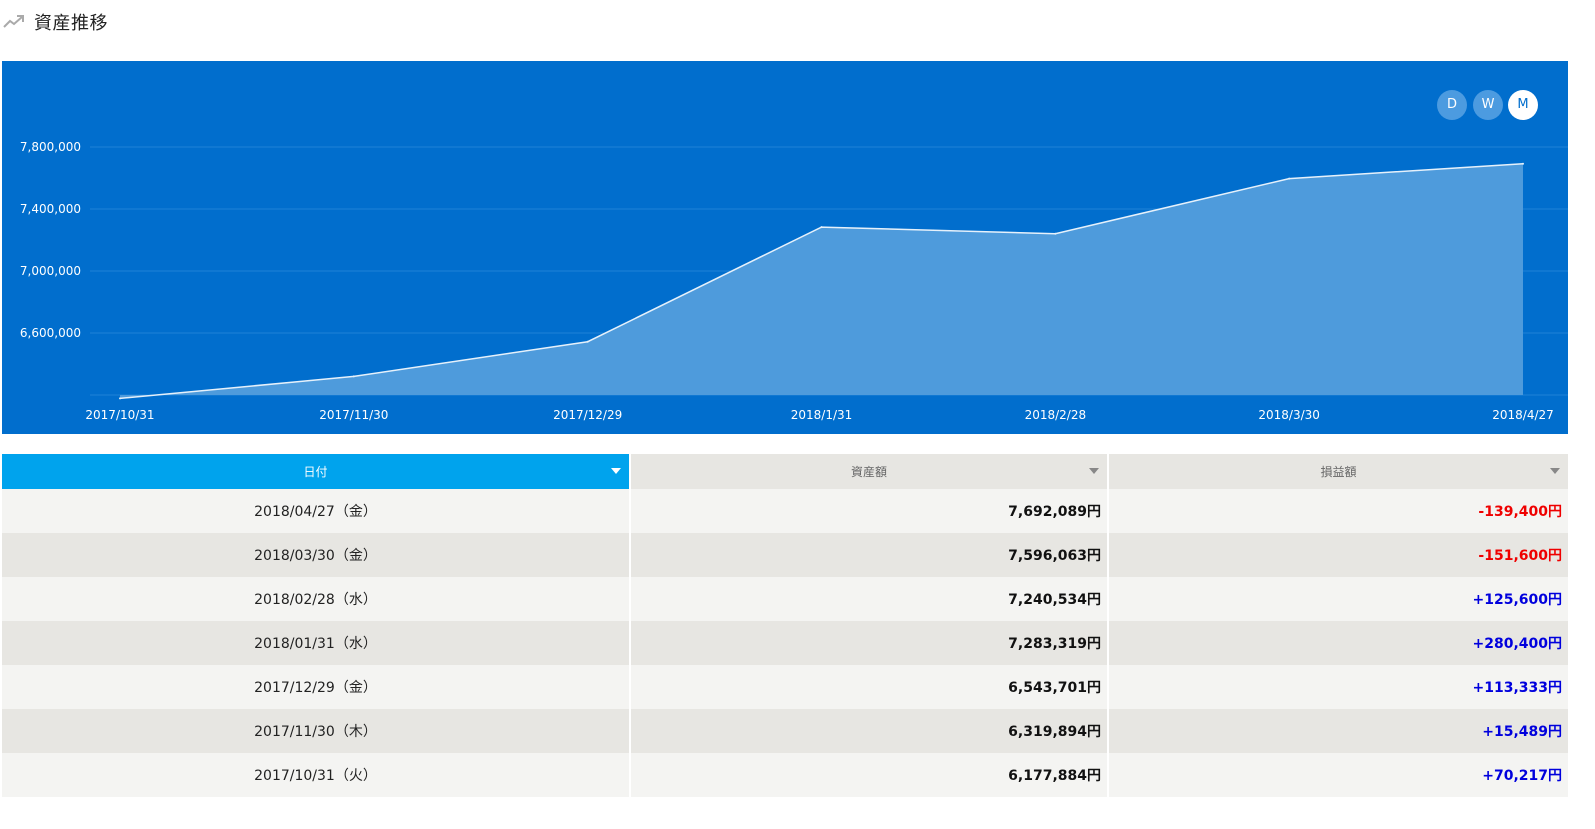 This screenshot has height=829, width=1595. Describe the element at coordinates (71, 23) in the screenshot. I see `page-title: 資産推移` at that location.